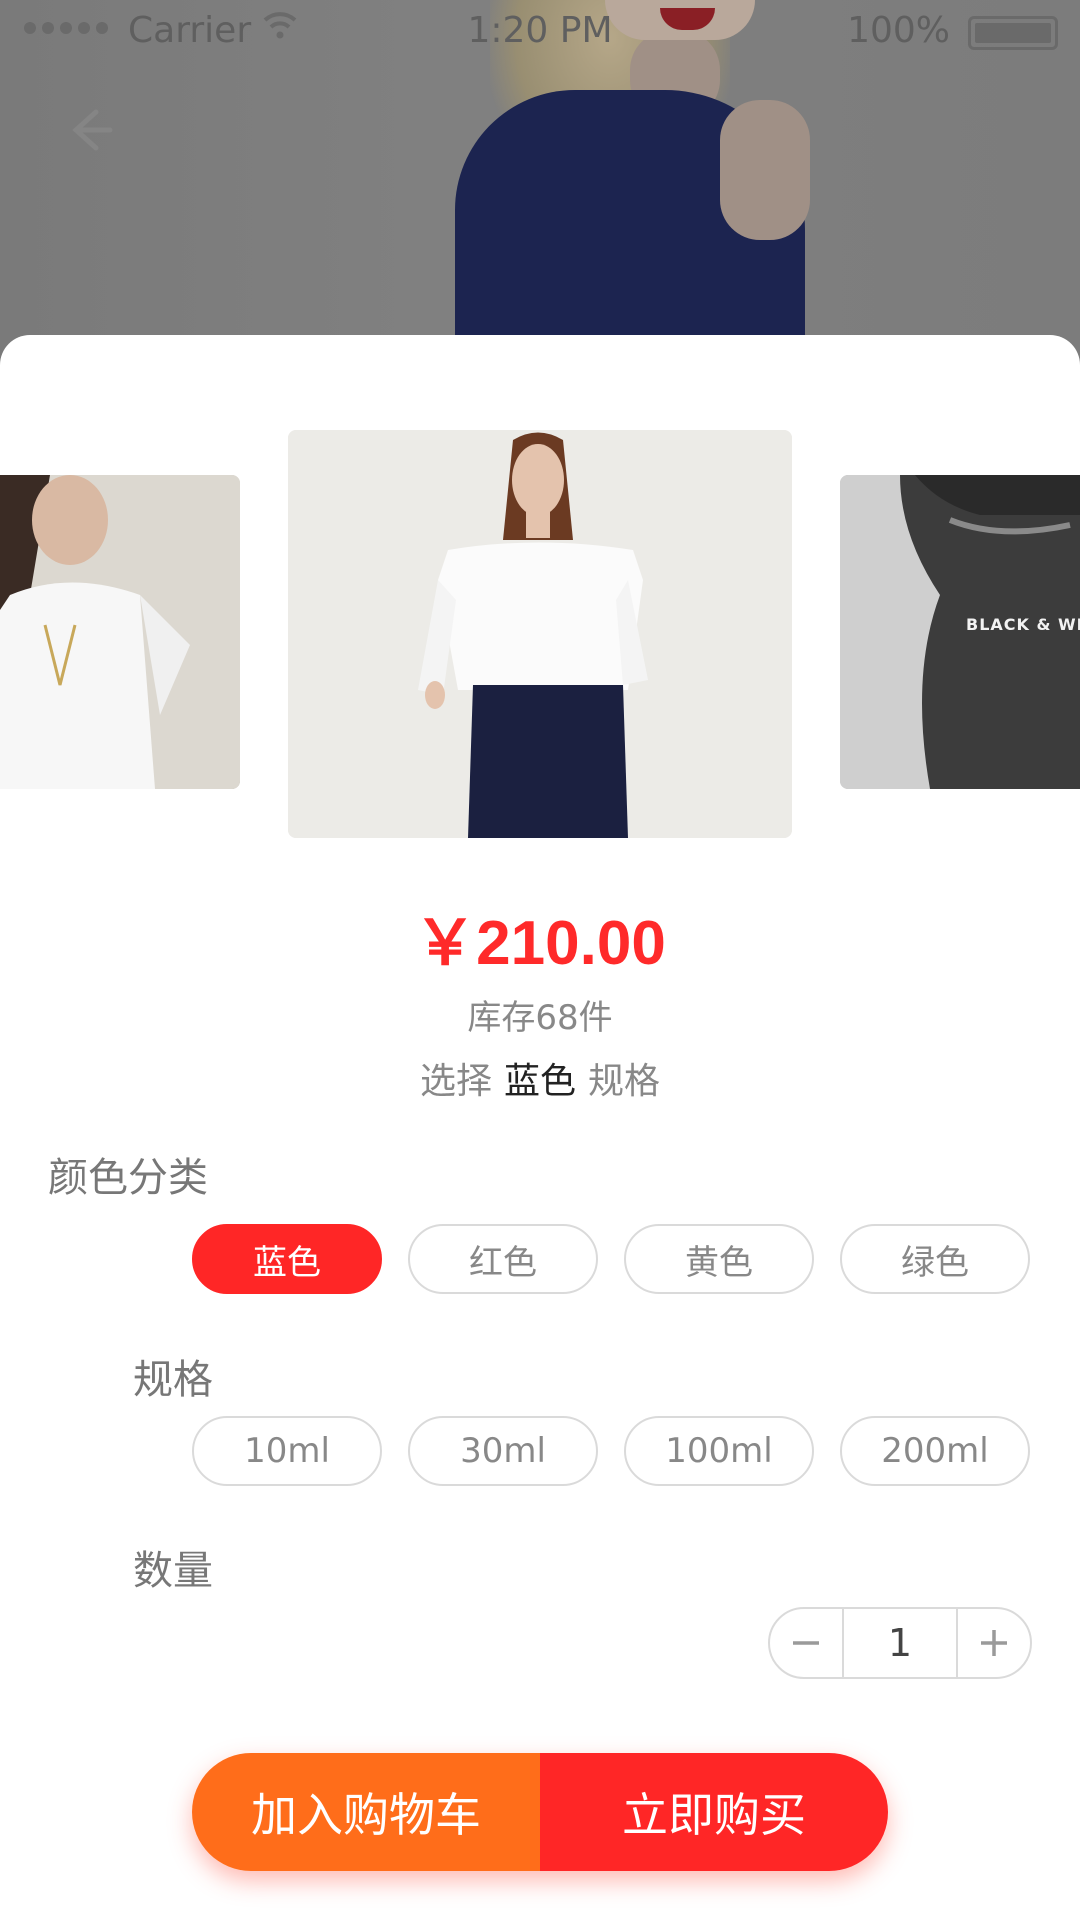  I want to click on color-option-blue: 蓝色, so click(287, 1259).